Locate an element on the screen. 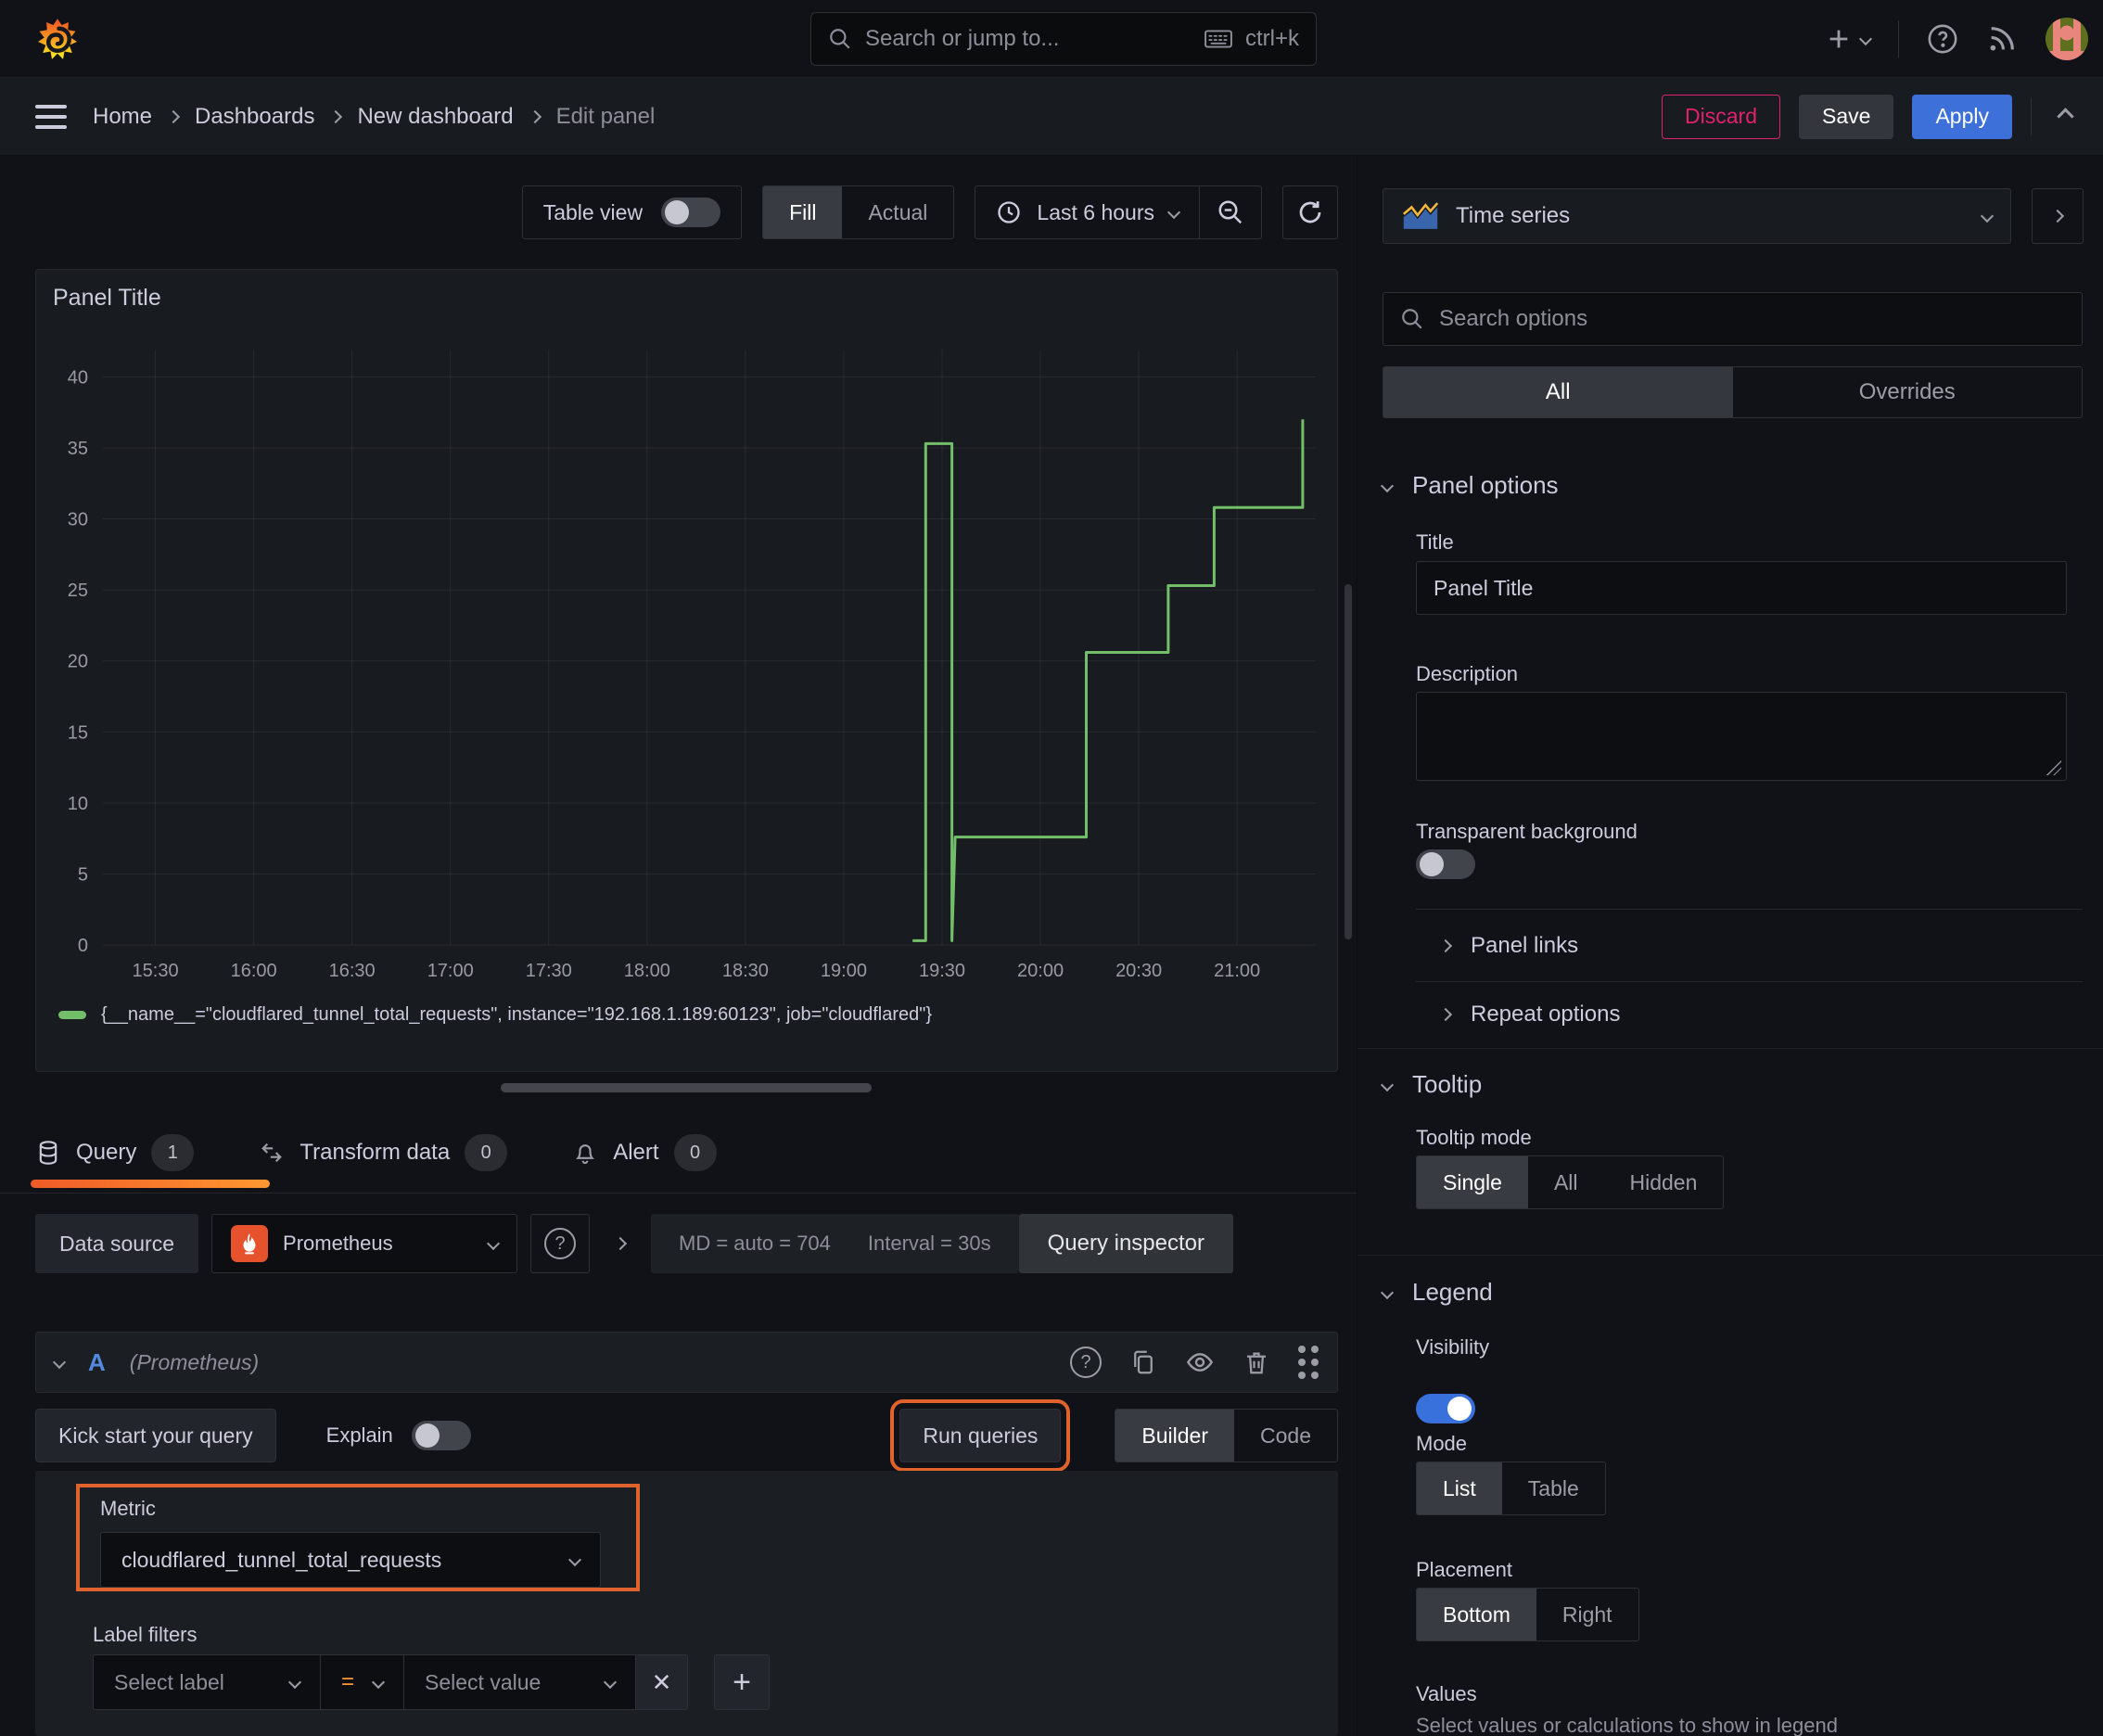 The width and height of the screenshot is (2103, 1736). legend-mode-list-option: List is located at coordinates (1459, 1488).